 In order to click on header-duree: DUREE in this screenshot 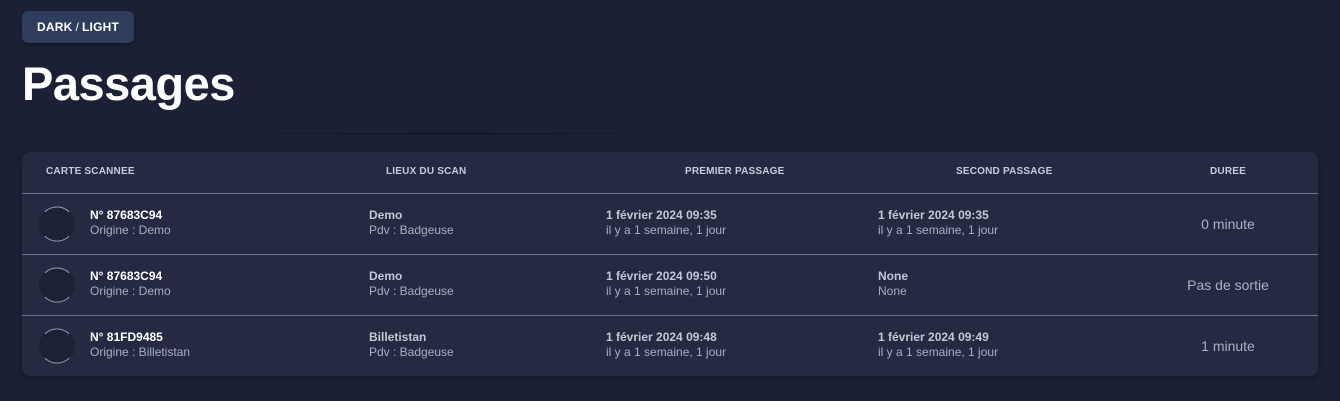, I will do `click(1228, 171)`.